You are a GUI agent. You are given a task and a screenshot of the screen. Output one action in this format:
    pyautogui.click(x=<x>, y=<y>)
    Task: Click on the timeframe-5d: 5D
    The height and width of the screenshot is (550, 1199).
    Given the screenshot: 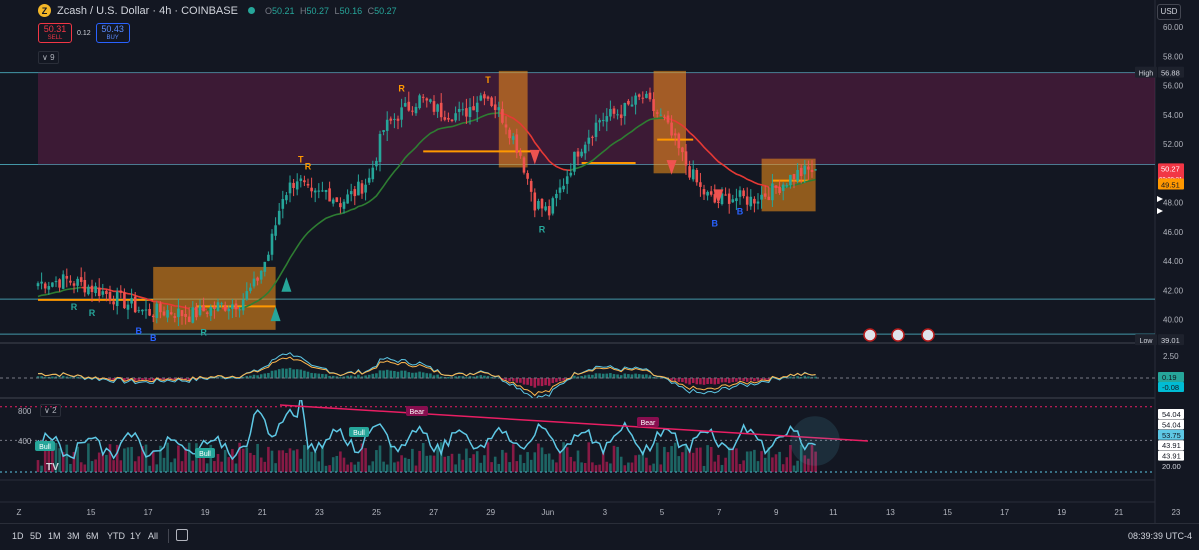 What is the action you would take?
    pyautogui.click(x=36, y=536)
    